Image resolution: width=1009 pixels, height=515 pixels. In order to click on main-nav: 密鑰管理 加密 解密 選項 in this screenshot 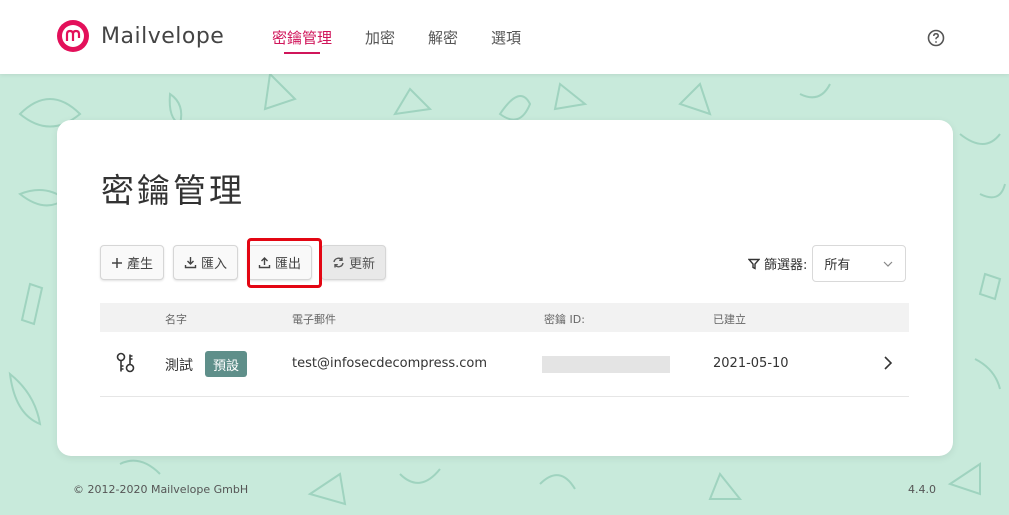, I will do `click(413, 42)`.